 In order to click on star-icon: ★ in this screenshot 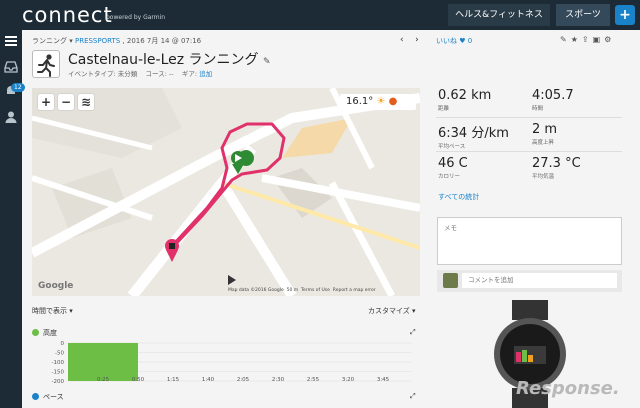, I will do `click(576, 39)`.